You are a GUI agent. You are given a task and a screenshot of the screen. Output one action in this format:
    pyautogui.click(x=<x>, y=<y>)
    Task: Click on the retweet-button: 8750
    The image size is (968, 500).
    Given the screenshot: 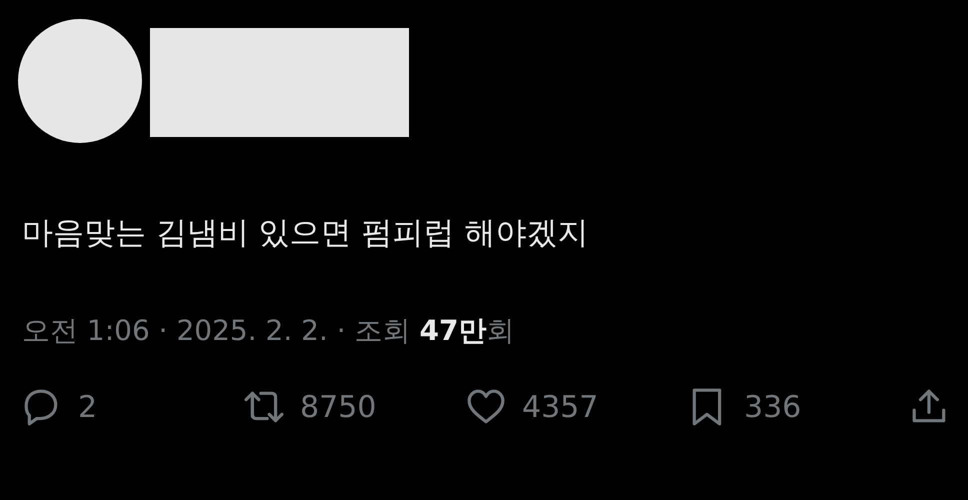 What is the action you would take?
    pyautogui.click(x=355, y=407)
    